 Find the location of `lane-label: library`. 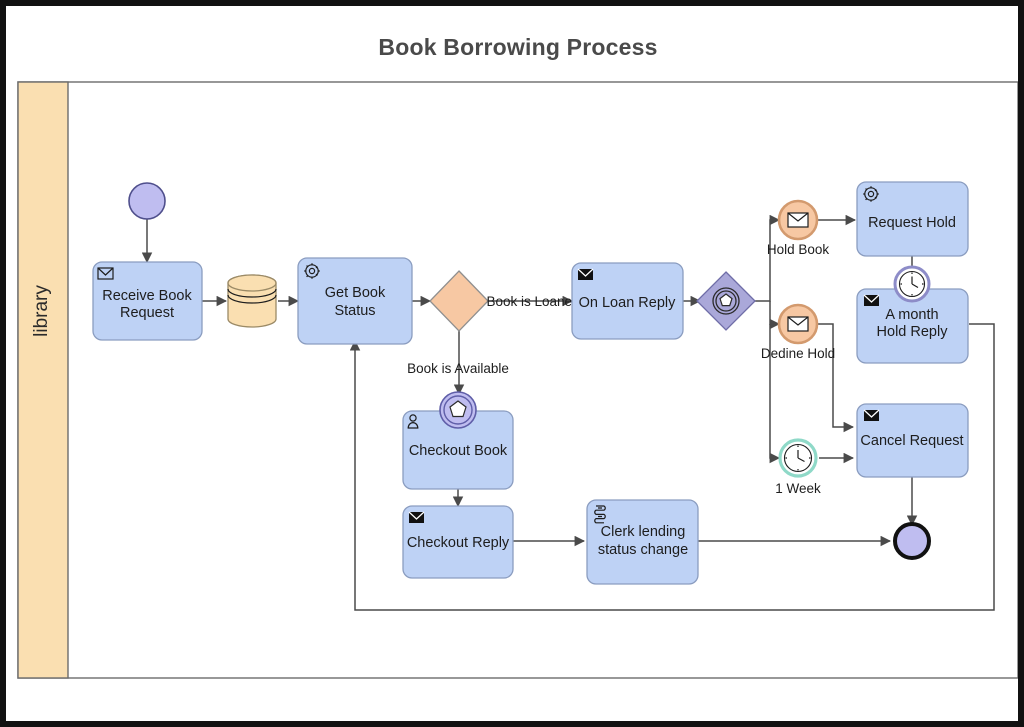

lane-label: library is located at coordinates (41, 311).